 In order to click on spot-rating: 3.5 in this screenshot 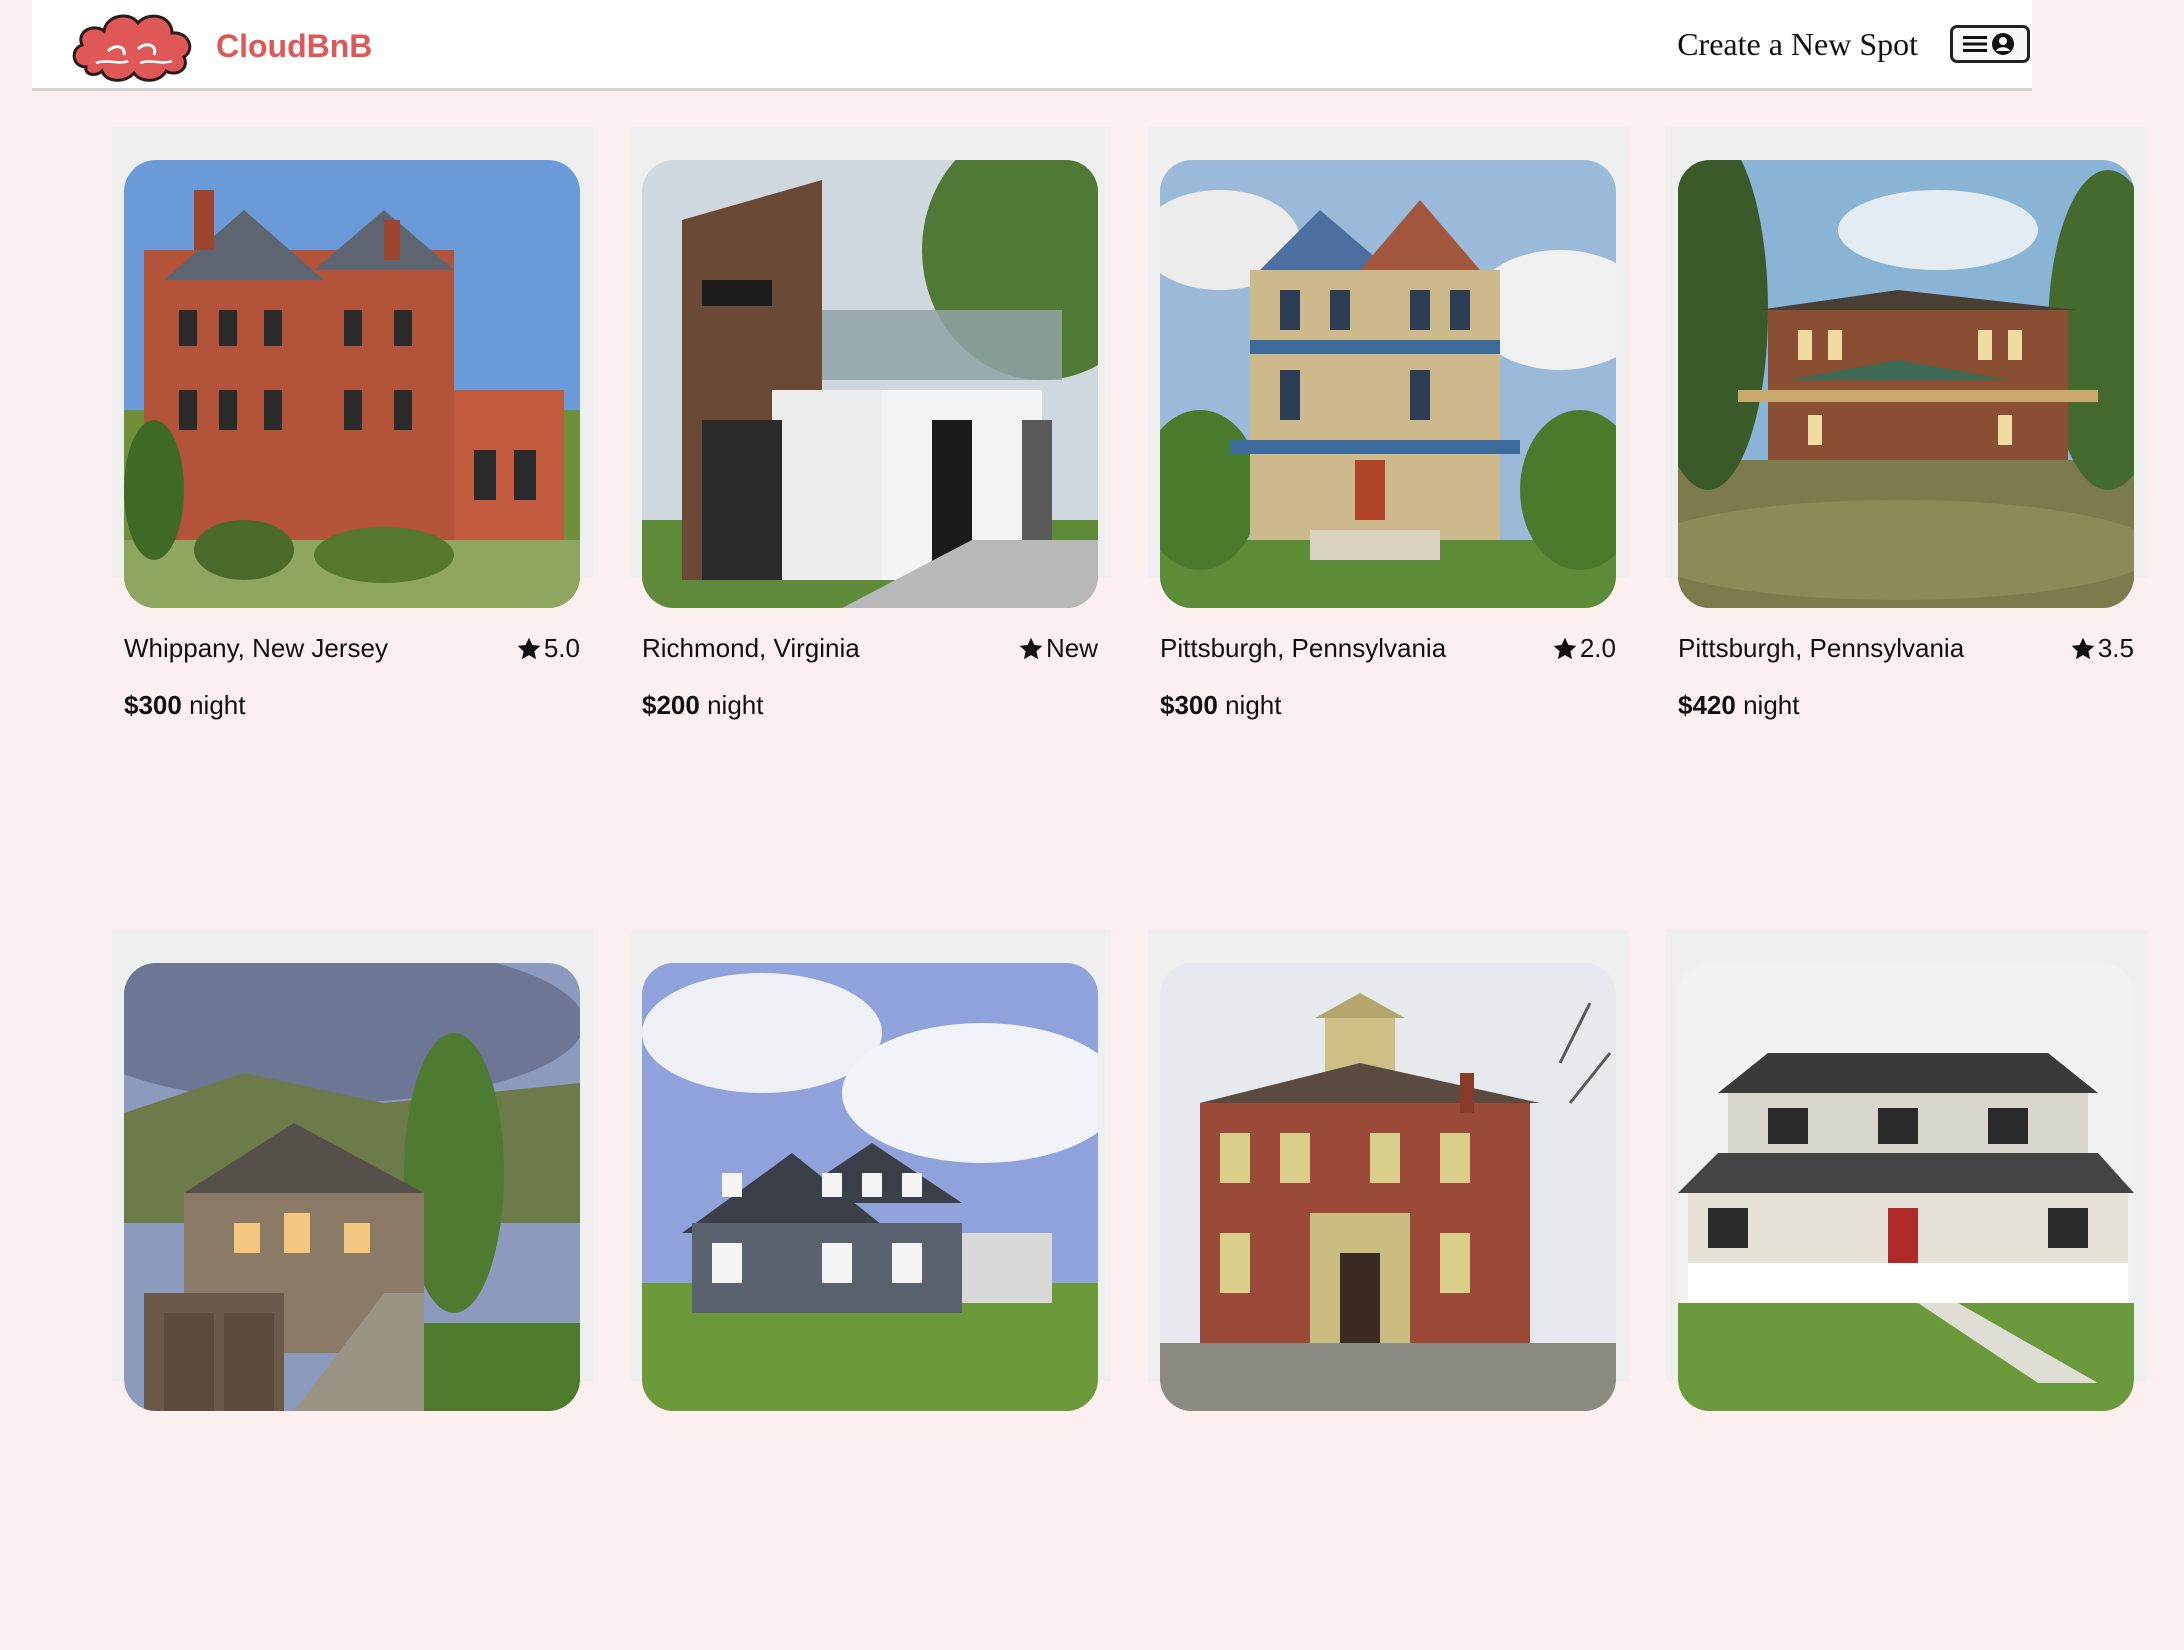, I will do `click(2102, 648)`.